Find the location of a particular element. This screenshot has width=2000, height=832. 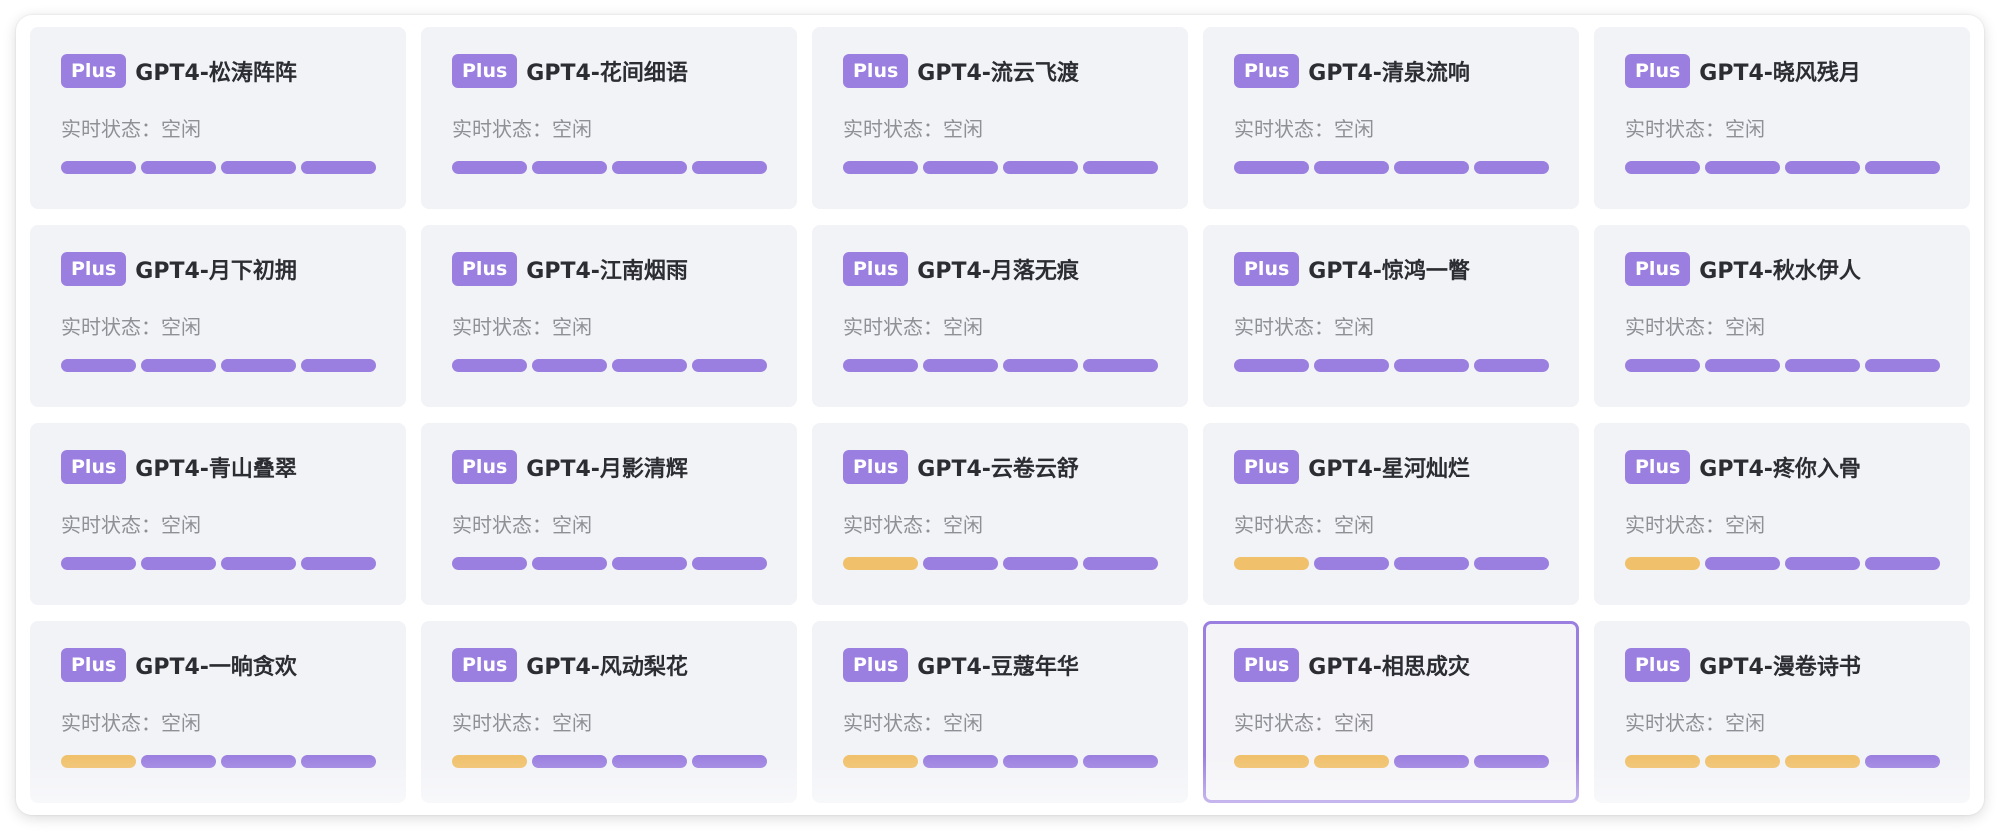

model-card: Plus GPT4-相思成灾 实时状态：空闲 is located at coordinates (1391, 712).